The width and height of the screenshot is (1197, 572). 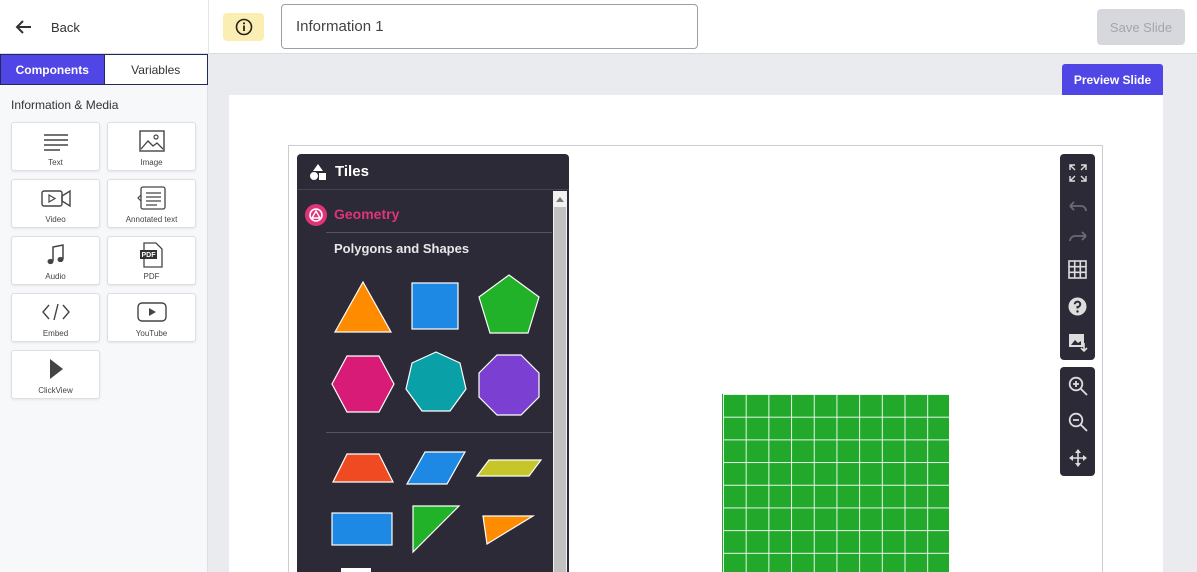 I want to click on component-youtube: YouTube, so click(x=151, y=317).